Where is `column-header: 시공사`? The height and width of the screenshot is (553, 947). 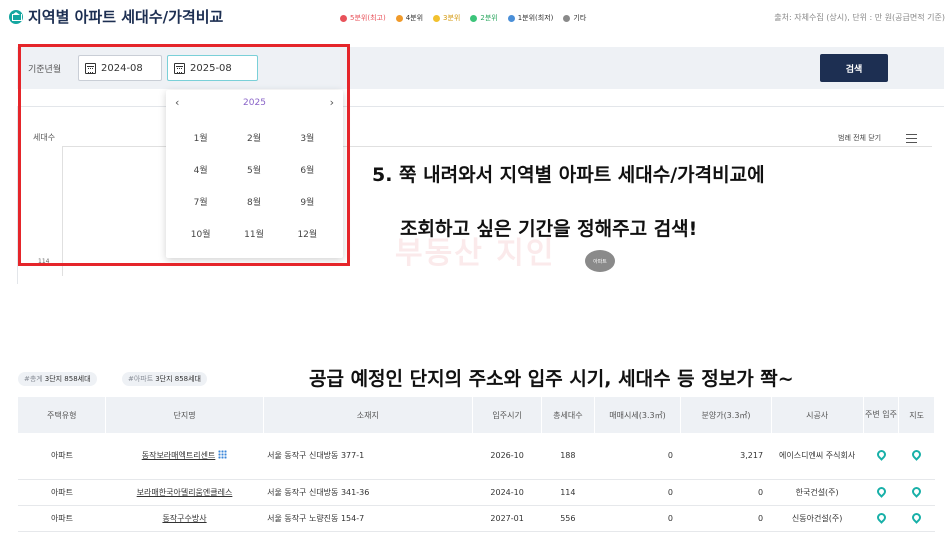 column-header: 시공사 is located at coordinates (817, 415).